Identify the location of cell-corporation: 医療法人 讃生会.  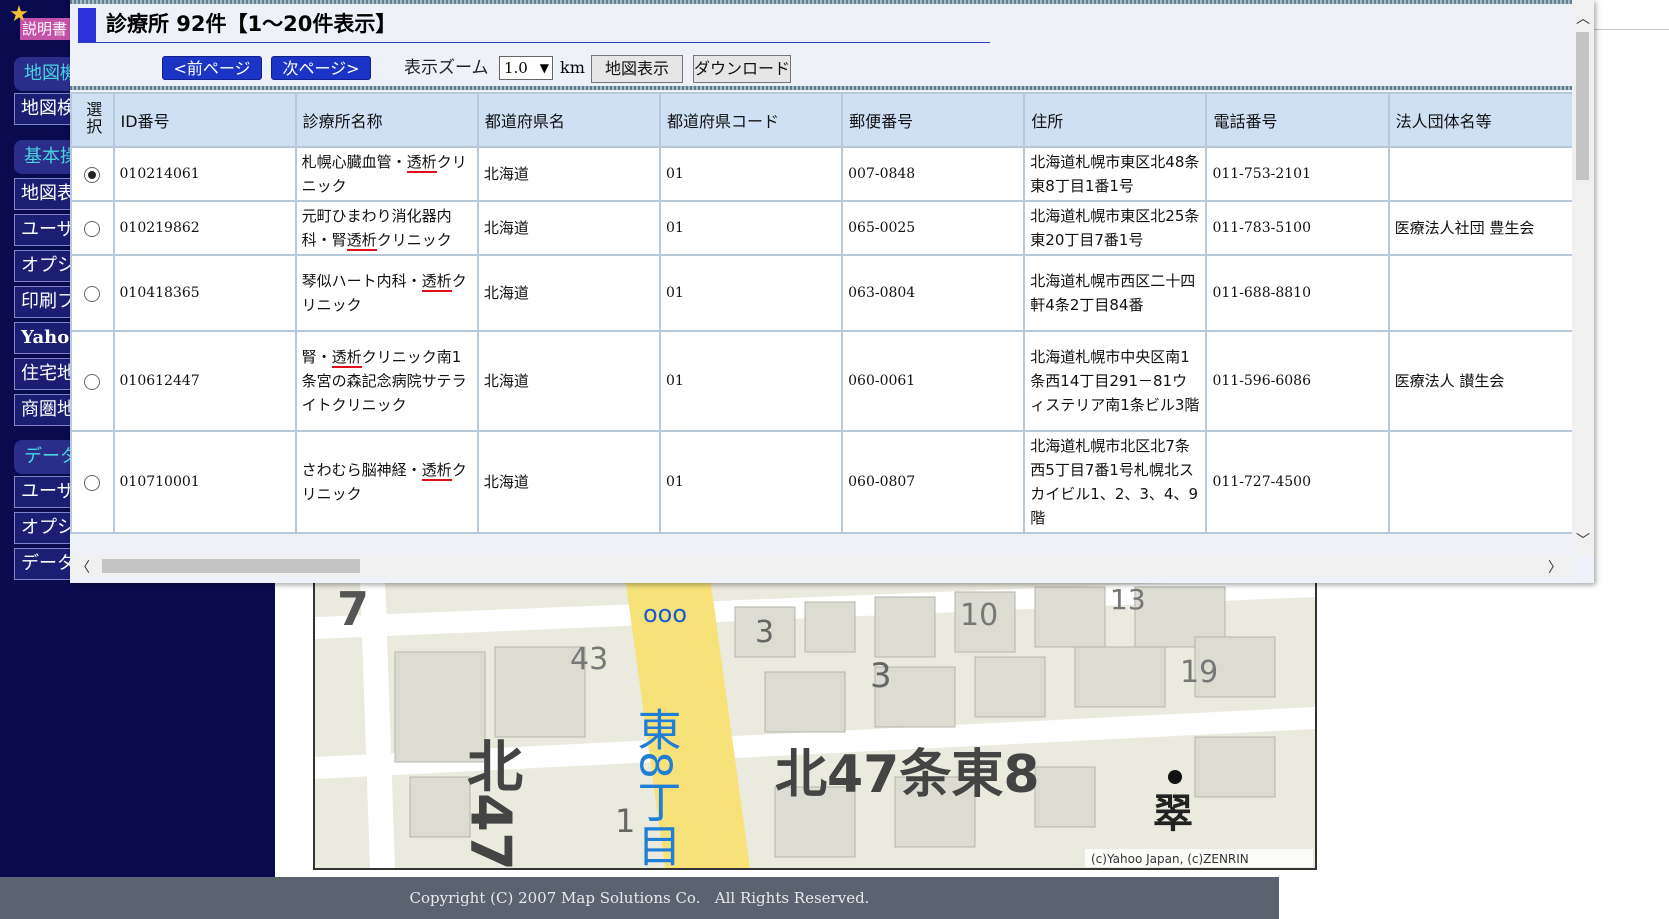
(1479, 381).